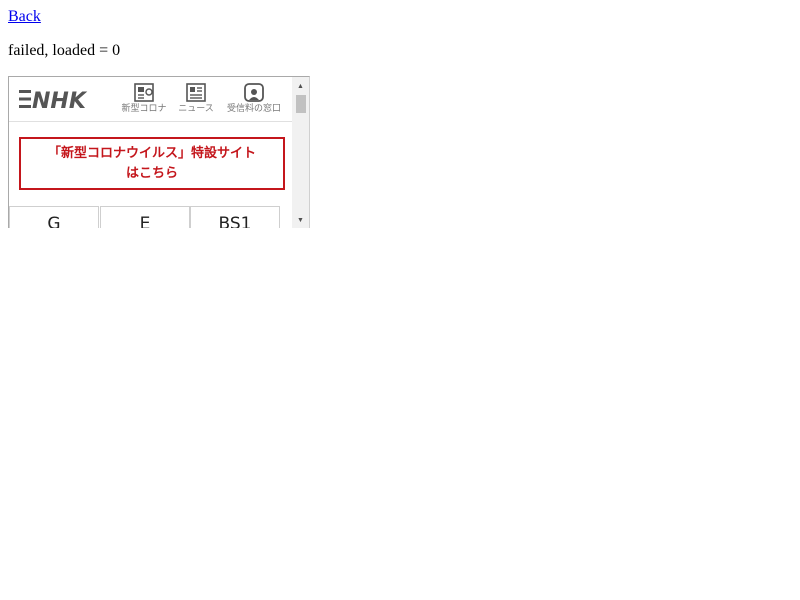 The image size is (800, 600). Describe the element at coordinates (144, 92) in the screenshot. I see `corona-news-icon` at that location.